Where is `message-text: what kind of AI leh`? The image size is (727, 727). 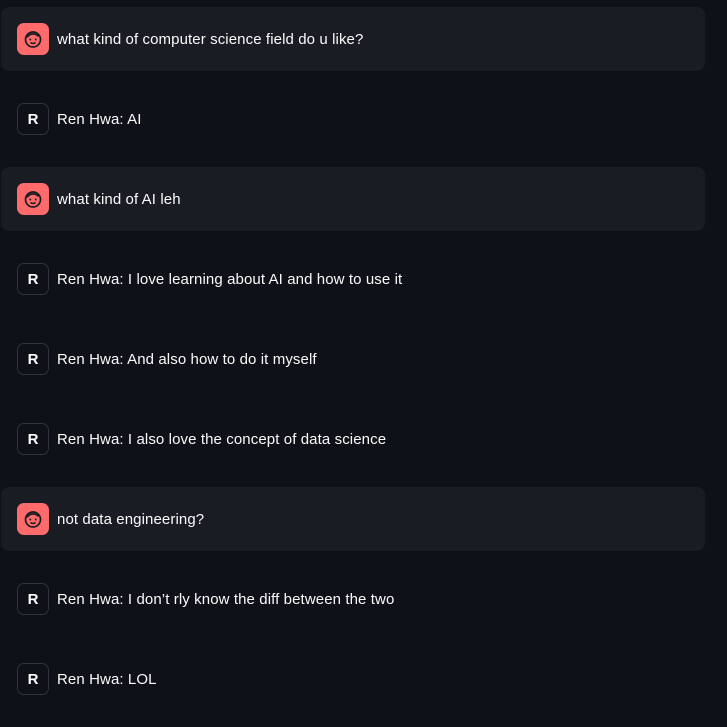 message-text: what kind of AI leh is located at coordinates (119, 199).